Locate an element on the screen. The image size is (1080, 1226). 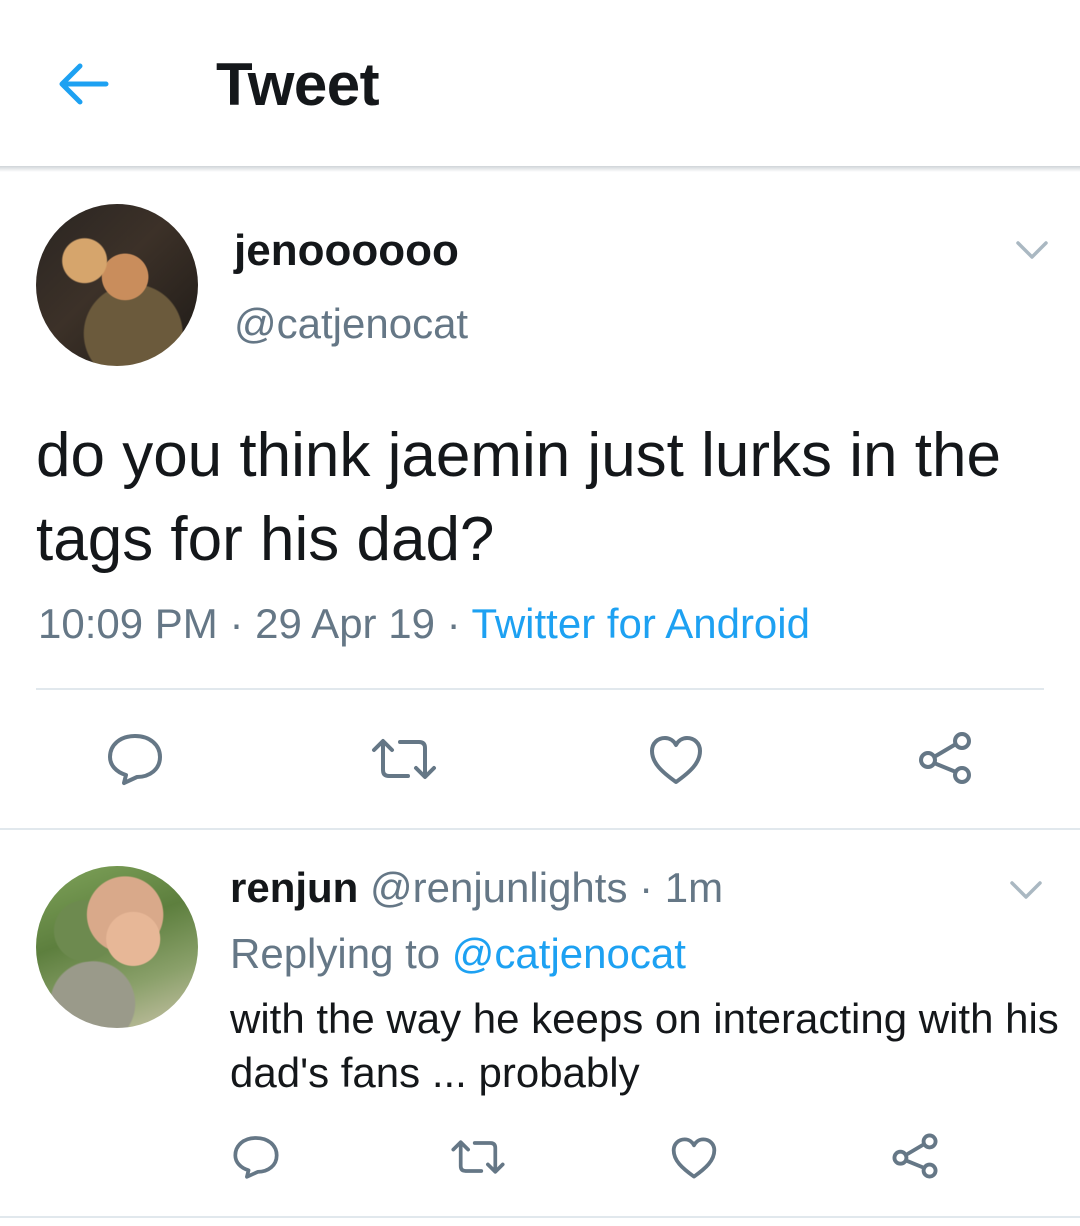
tweet-time: 10:09 PM is located at coordinates (128, 623).